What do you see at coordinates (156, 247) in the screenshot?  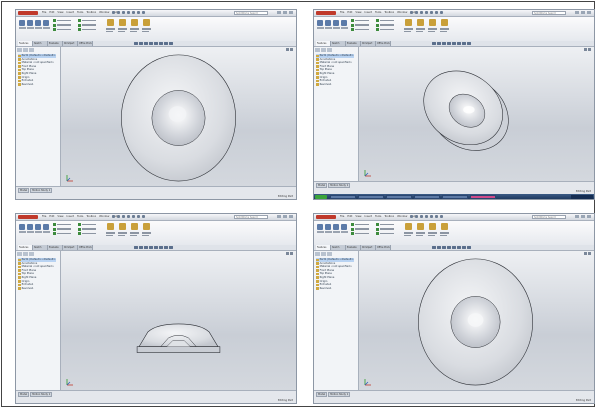 I see `view-orientation-icon` at bounding box center [156, 247].